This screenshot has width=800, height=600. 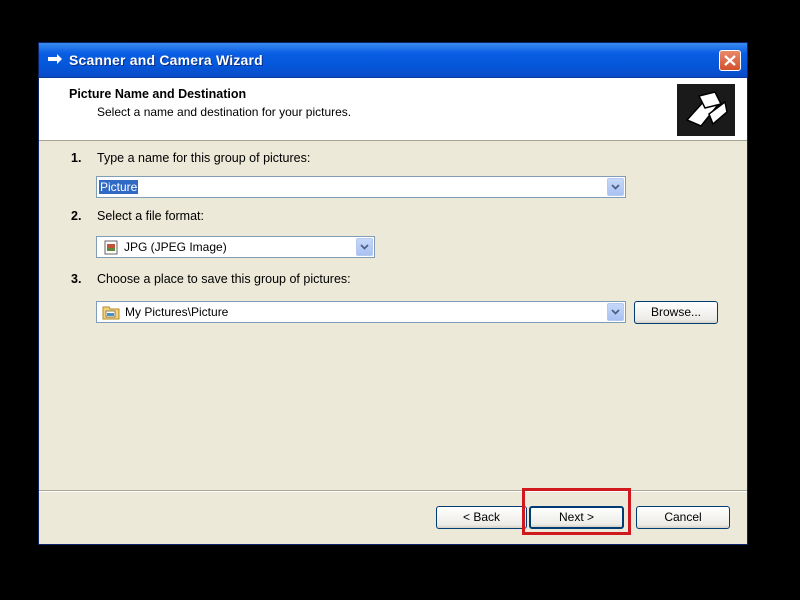 What do you see at coordinates (166, 60) in the screenshot?
I see `window-title: Scanner and Camera Wizard` at bounding box center [166, 60].